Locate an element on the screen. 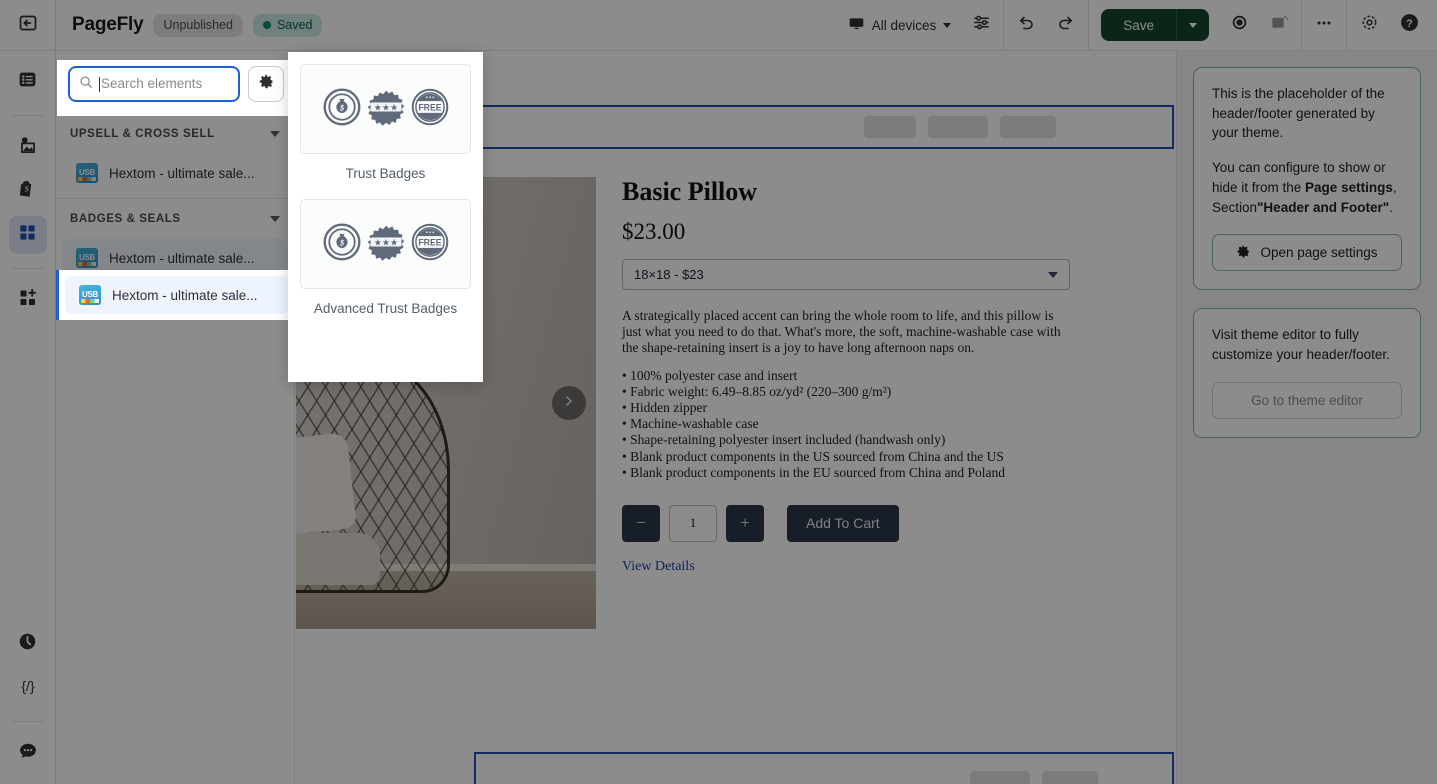  app-icon-label: USB is located at coordinates (90, 294).